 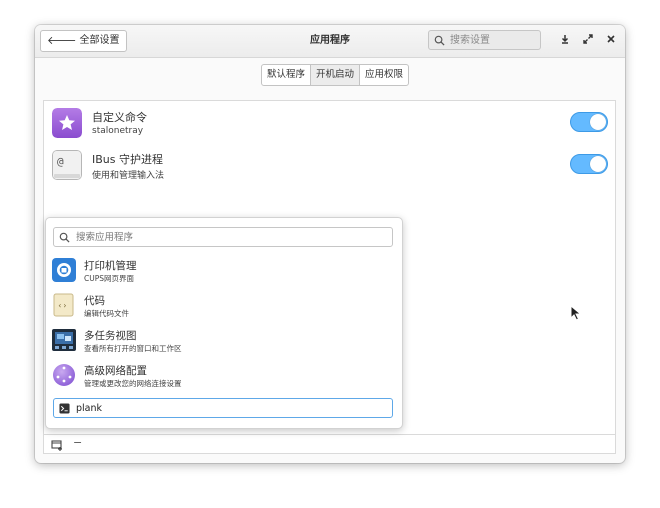 I want to click on tab-permissions: 应用权限, so click(x=384, y=75).